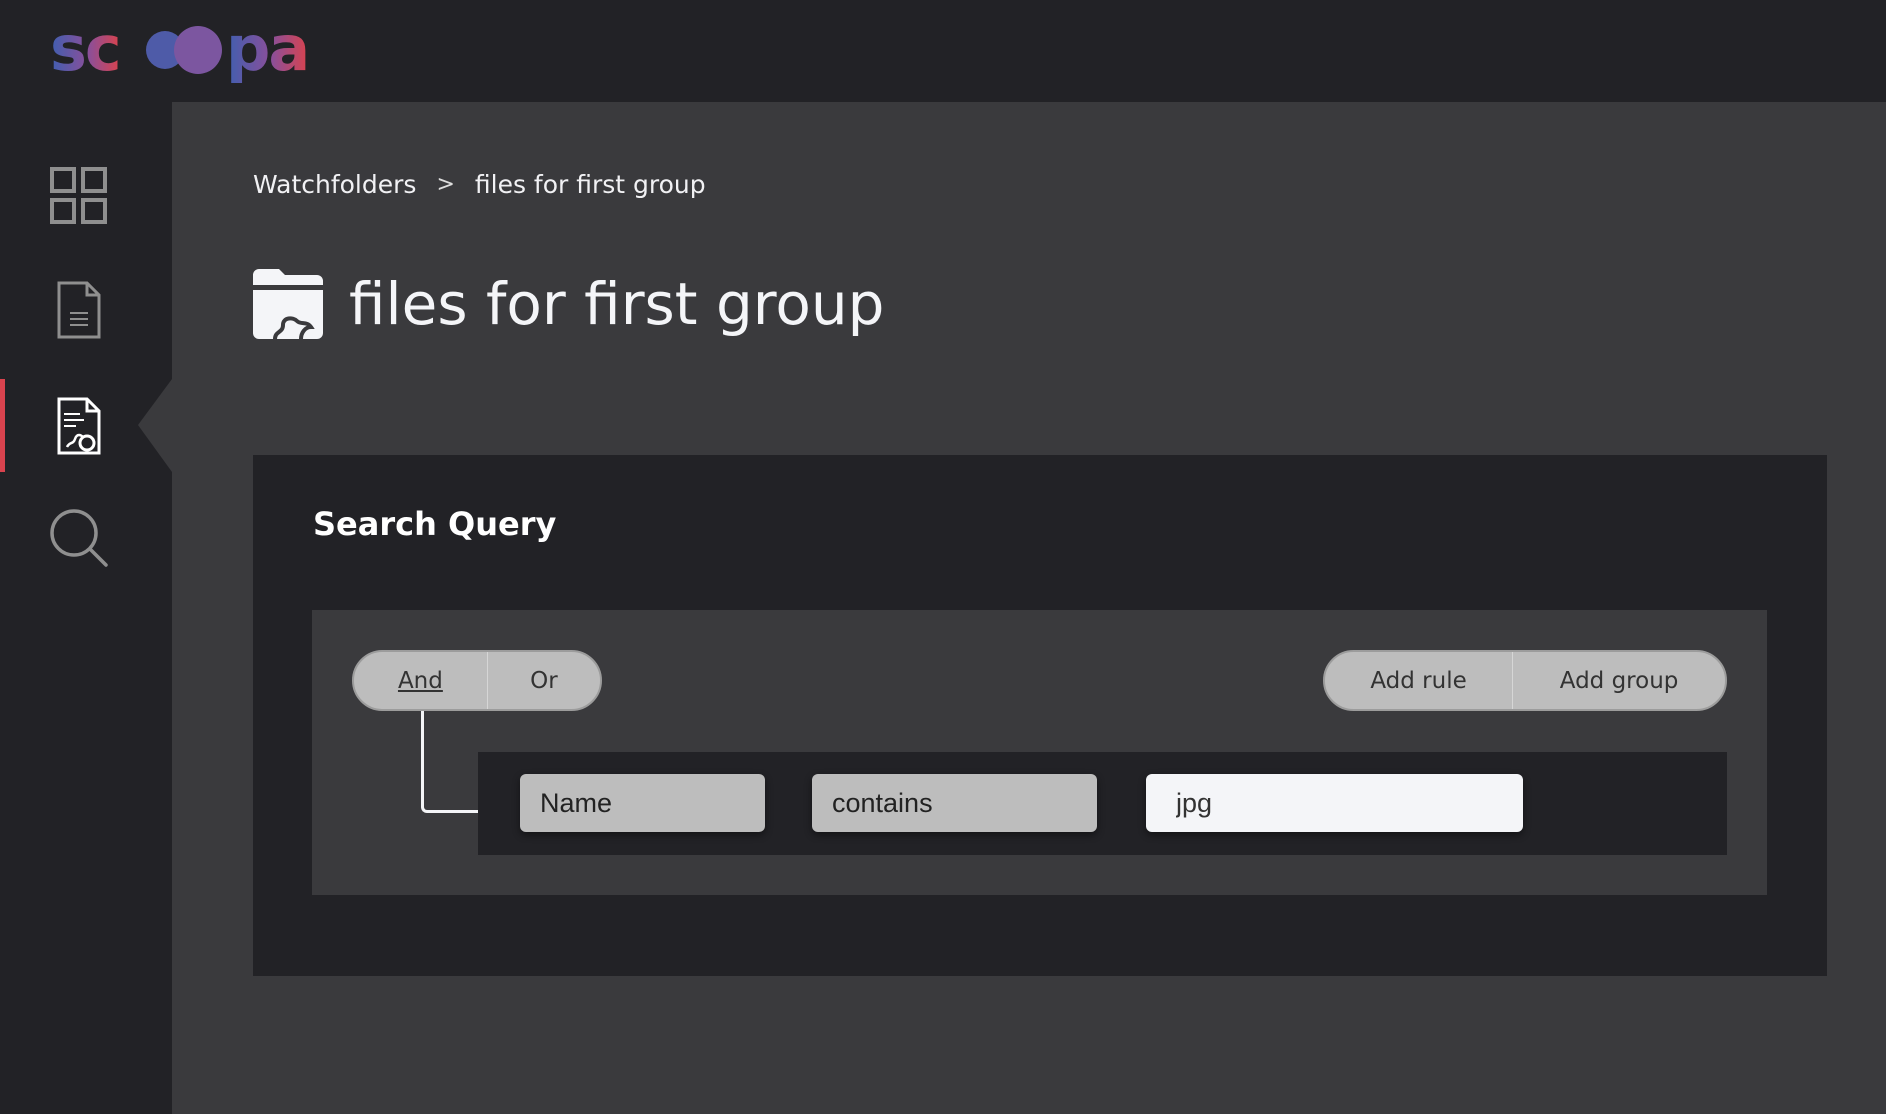  Describe the element at coordinates (590, 184) in the screenshot. I see `breadcrumb-current: files for first group` at that location.